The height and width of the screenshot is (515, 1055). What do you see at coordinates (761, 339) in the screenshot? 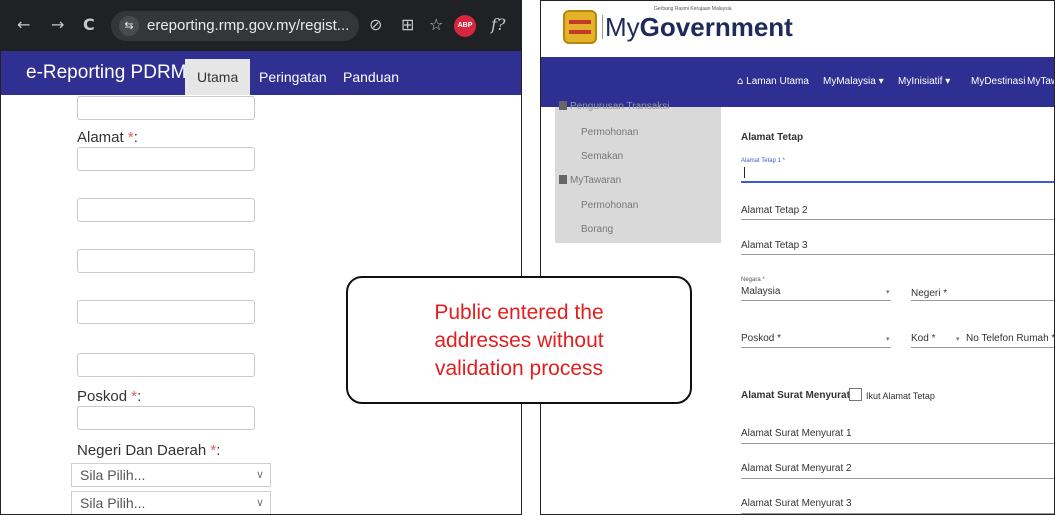
I see `poskod-select: Poskod *` at bounding box center [761, 339].